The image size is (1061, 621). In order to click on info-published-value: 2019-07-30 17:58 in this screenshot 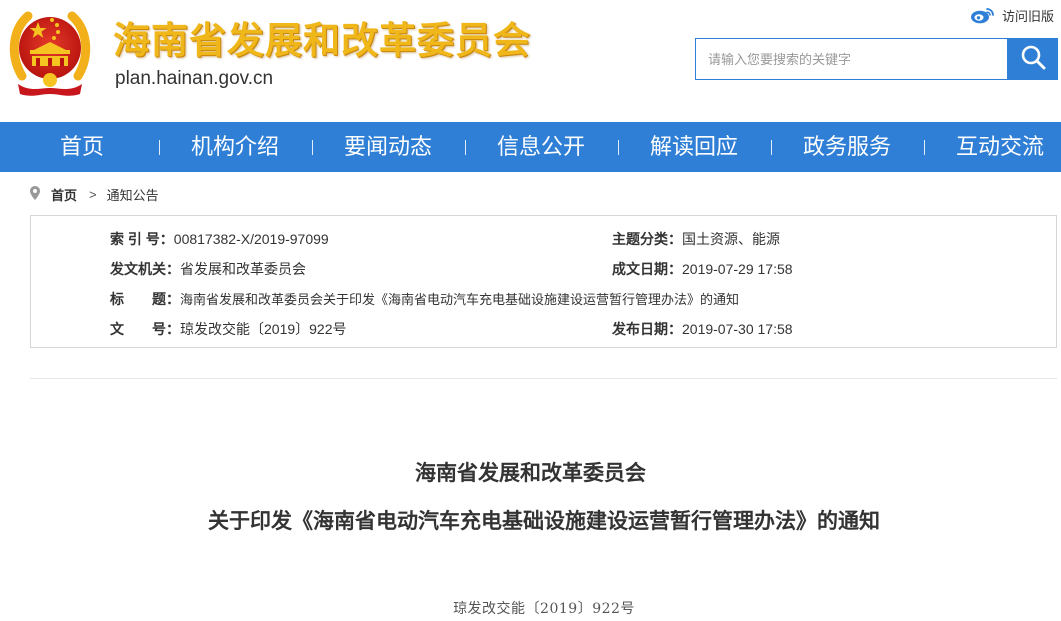, I will do `click(737, 329)`.